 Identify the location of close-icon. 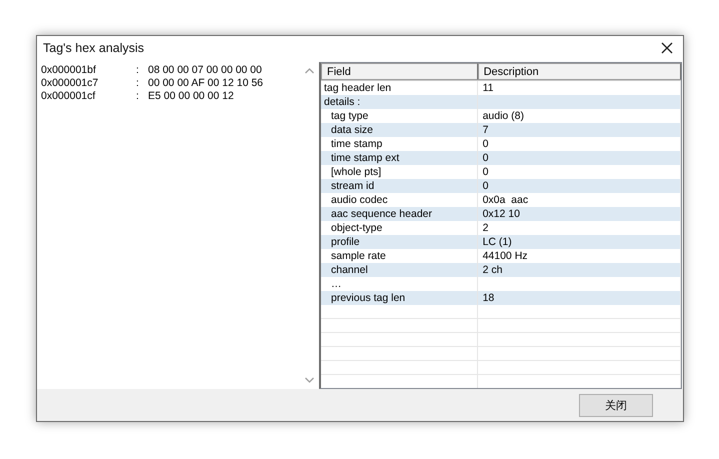
(667, 48).